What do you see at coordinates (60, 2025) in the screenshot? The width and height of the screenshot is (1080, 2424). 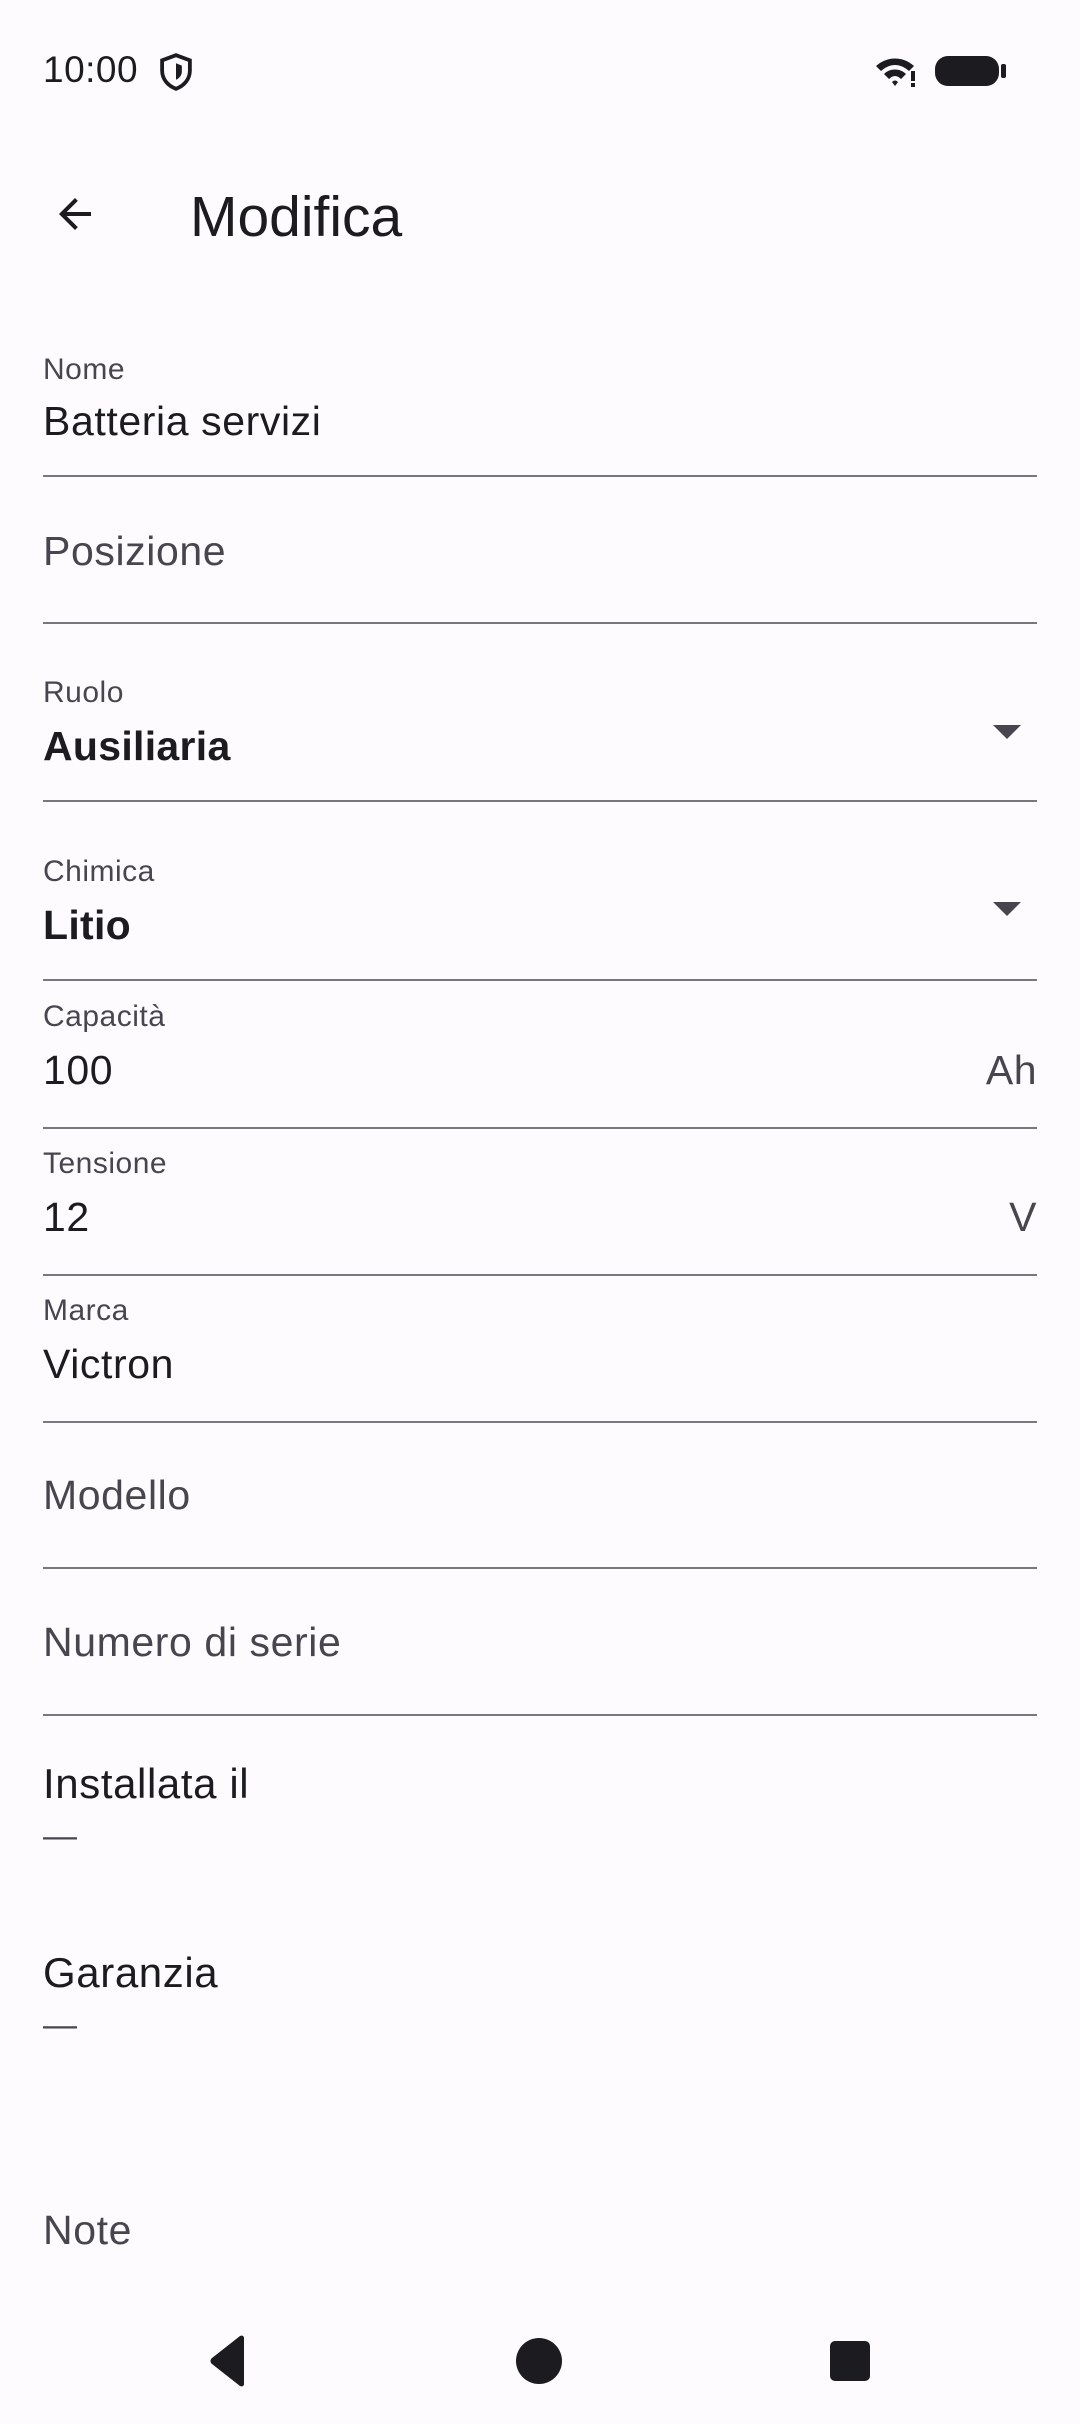 I see `garanzia-value: —` at bounding box center [60, 2025].